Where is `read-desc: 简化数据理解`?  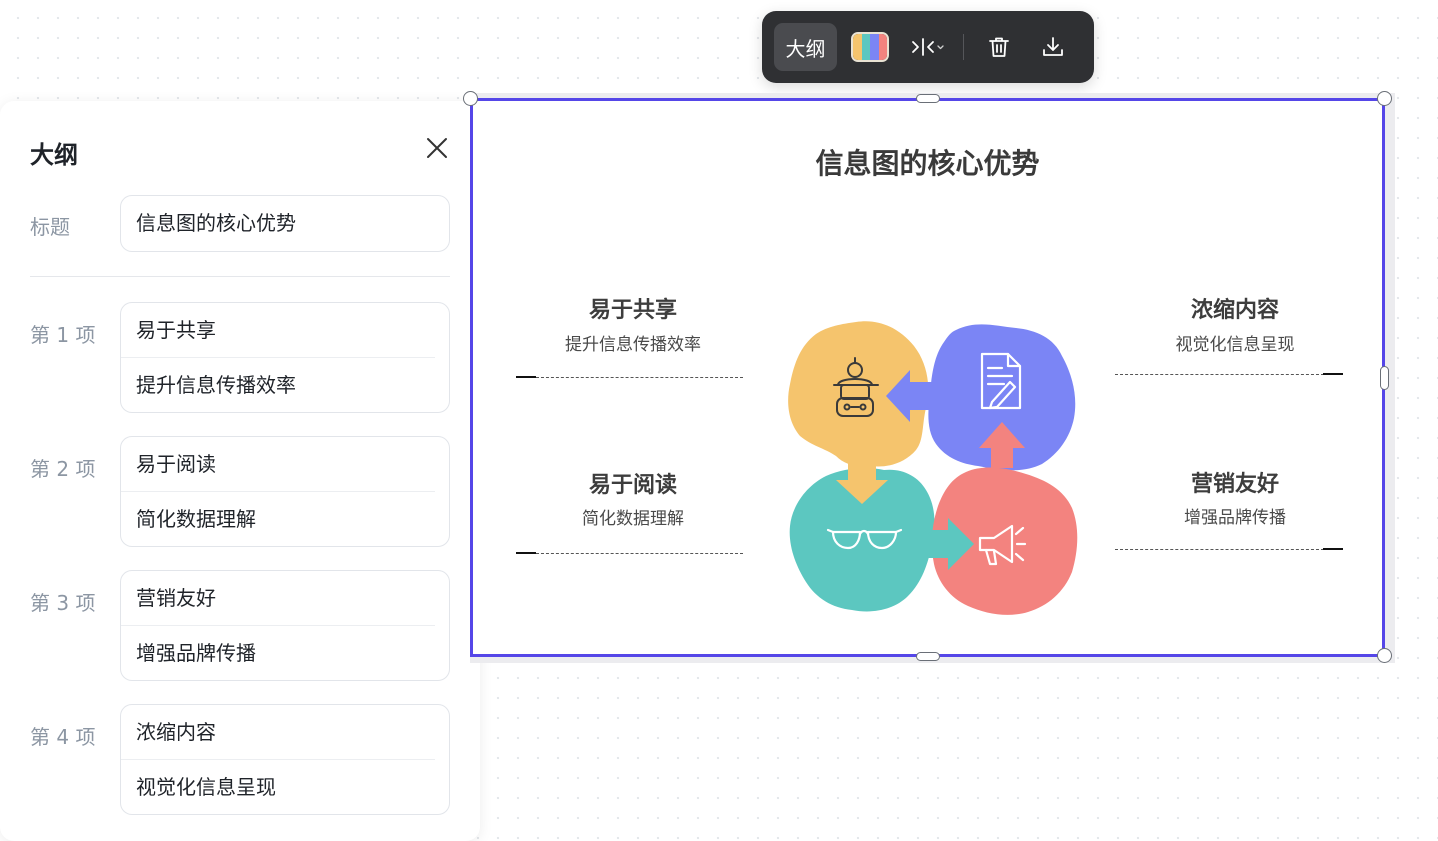
read-desc: 简化数据理解 is located at coordinates (633, 519).